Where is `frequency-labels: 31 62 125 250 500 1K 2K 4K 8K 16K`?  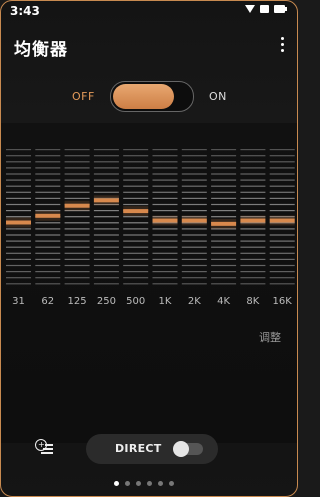 frequency-labels: 31 62 125 250 500 1K 2K 4K 8K 16K is located at coordinates (149, 303).